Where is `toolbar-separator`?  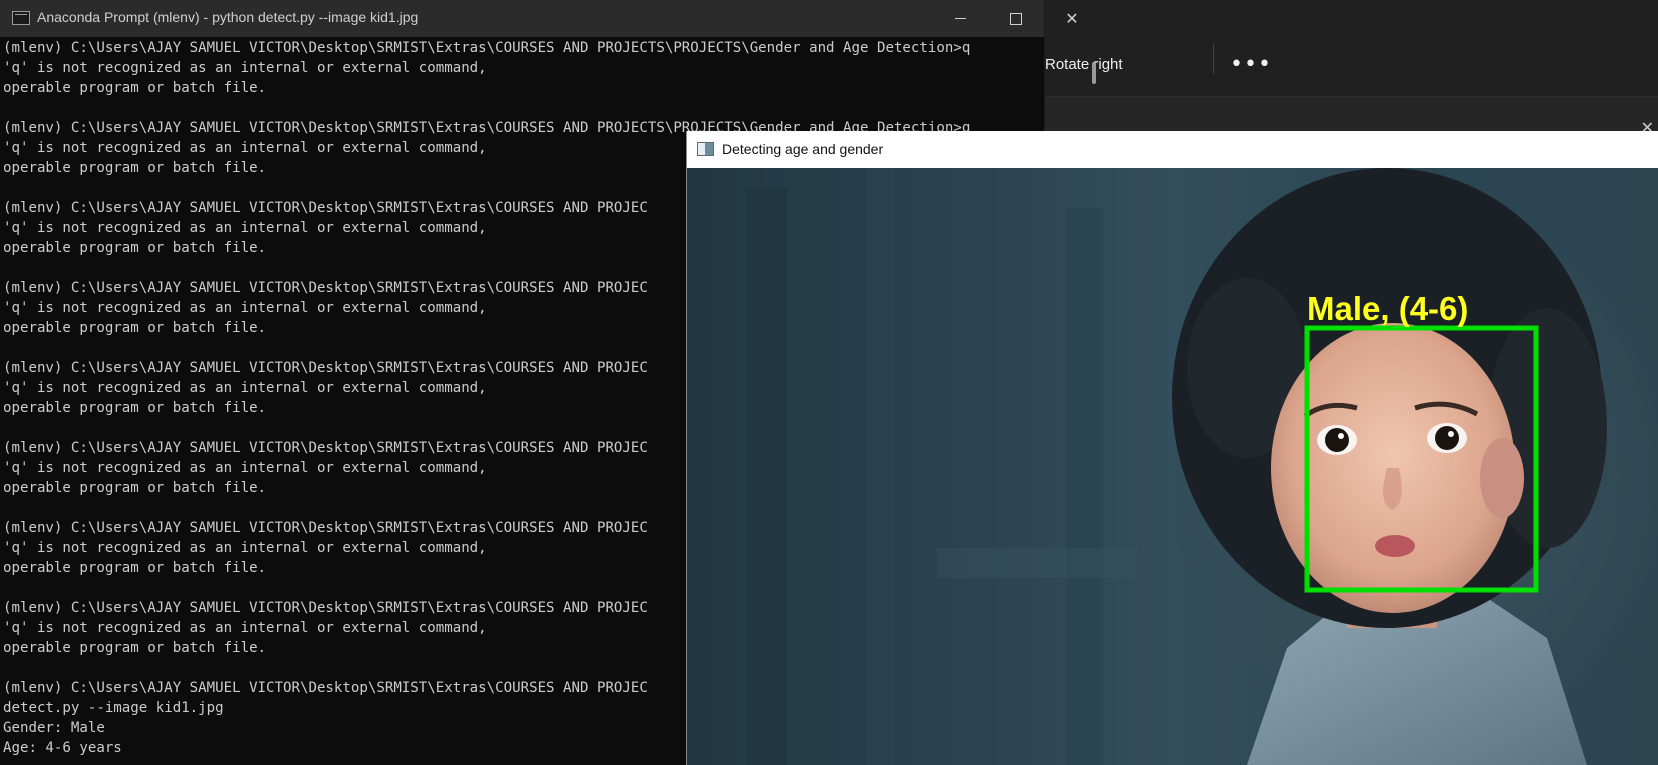 toolbar-separator is located at coordinates (1213, 59).